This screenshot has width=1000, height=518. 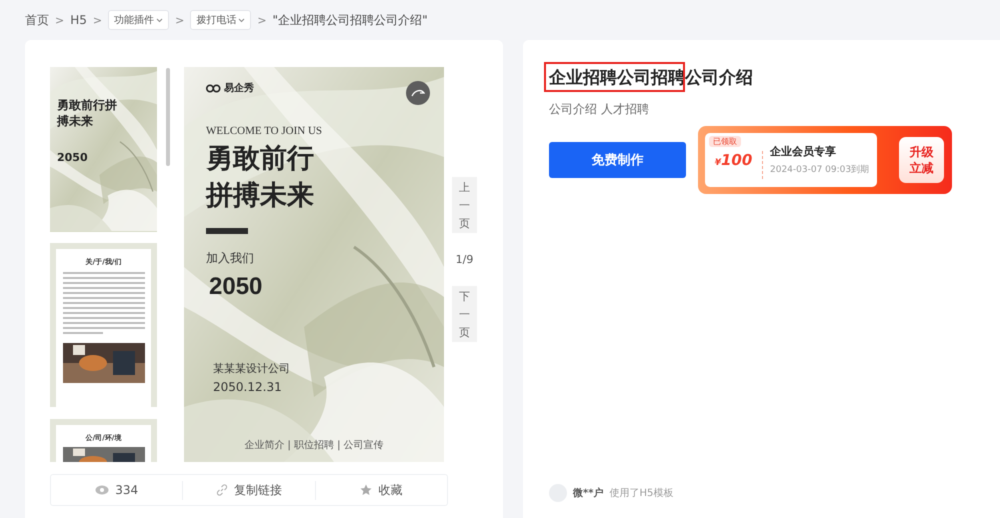 What do you see at coordinates (73, 157) in the screenshot?
I see `thumbnail-year: 2050` at bounding box center [73, 157].